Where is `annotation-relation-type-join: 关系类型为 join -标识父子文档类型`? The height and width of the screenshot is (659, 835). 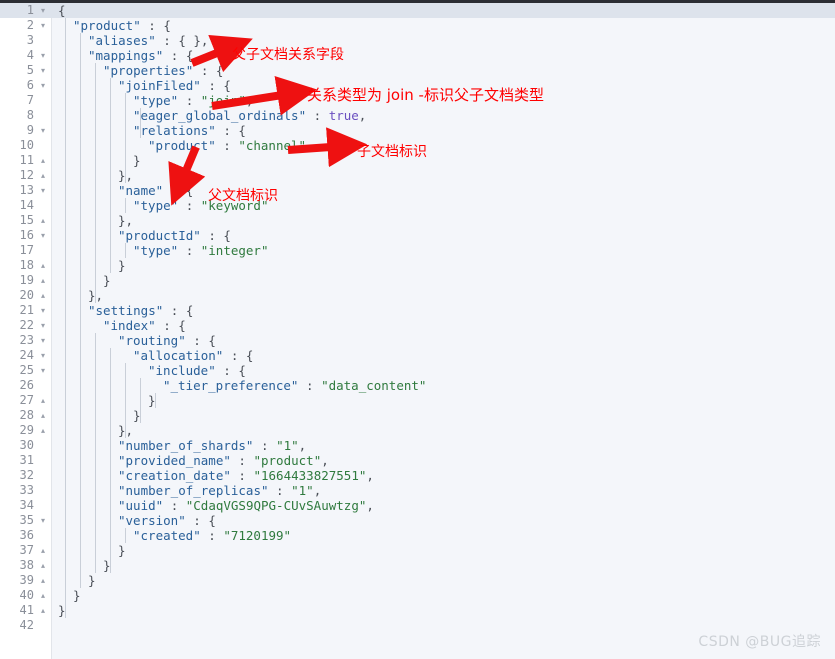
annotation-relation-type-join: 关系类型为 join -标识父子文档类型 is located at coordinates (425, 95).